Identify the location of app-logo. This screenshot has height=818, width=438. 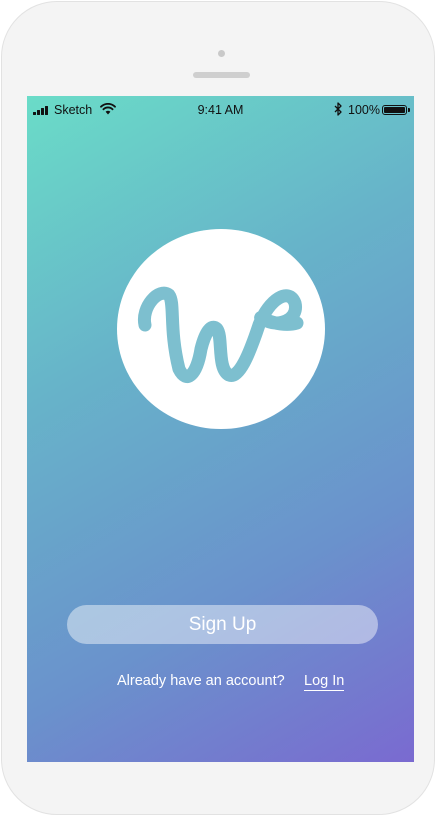
(221, 329).